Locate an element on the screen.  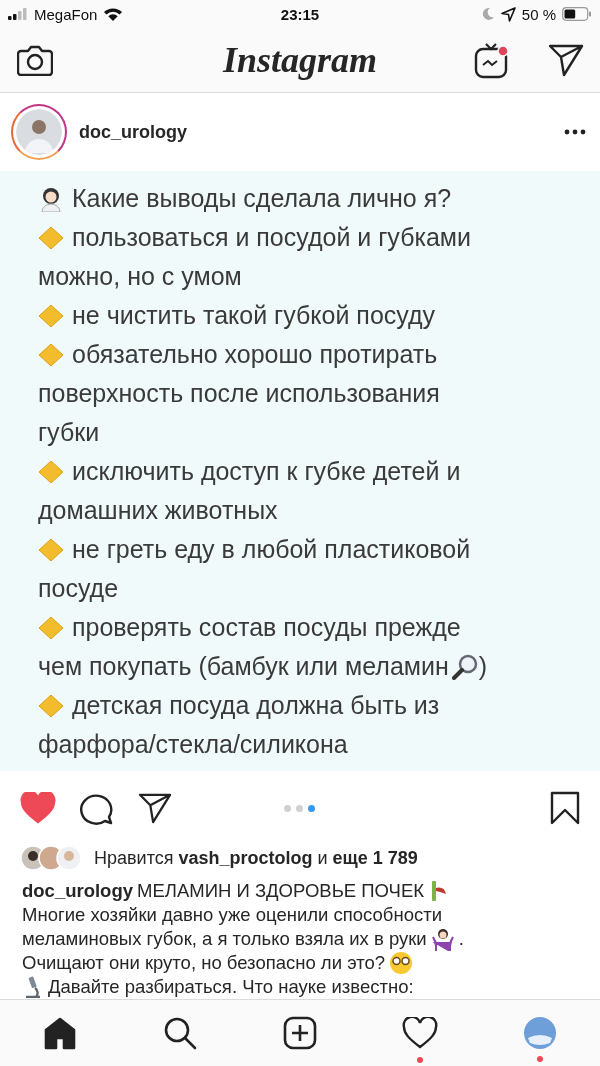
slide-text: можно, но с умом is located at coordinates (140, 276).